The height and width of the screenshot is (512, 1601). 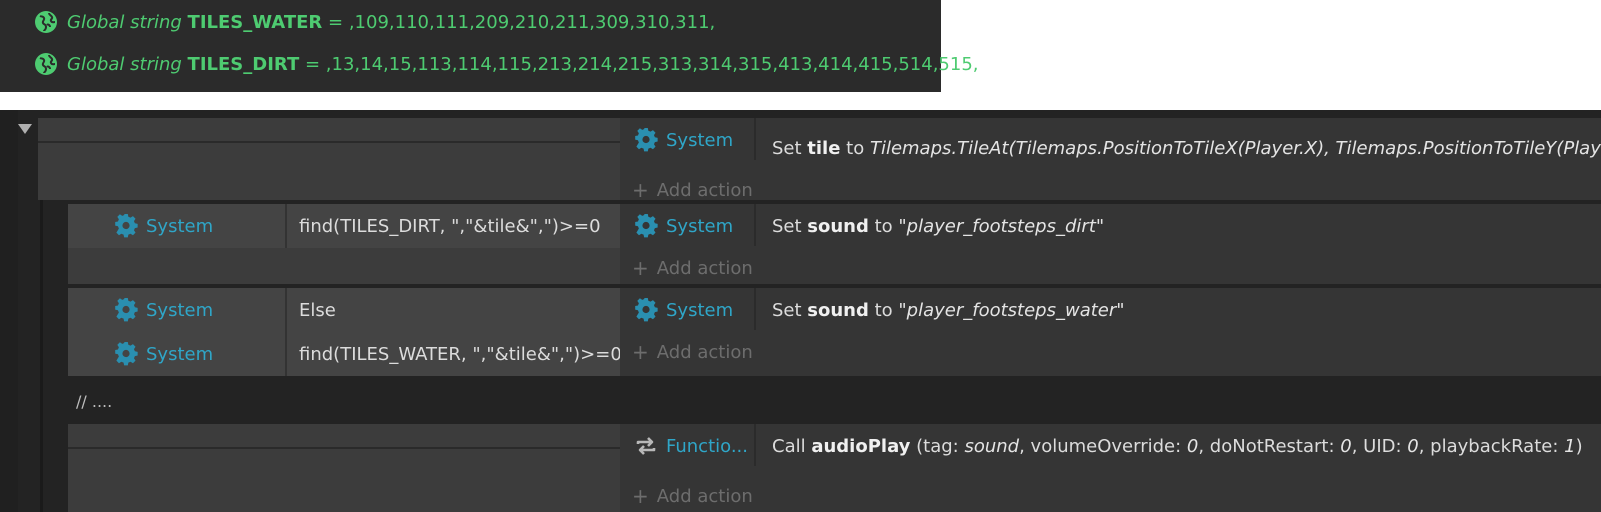 I want to click on param-label: , doNotRestart:, so click(x=1269, y=446).